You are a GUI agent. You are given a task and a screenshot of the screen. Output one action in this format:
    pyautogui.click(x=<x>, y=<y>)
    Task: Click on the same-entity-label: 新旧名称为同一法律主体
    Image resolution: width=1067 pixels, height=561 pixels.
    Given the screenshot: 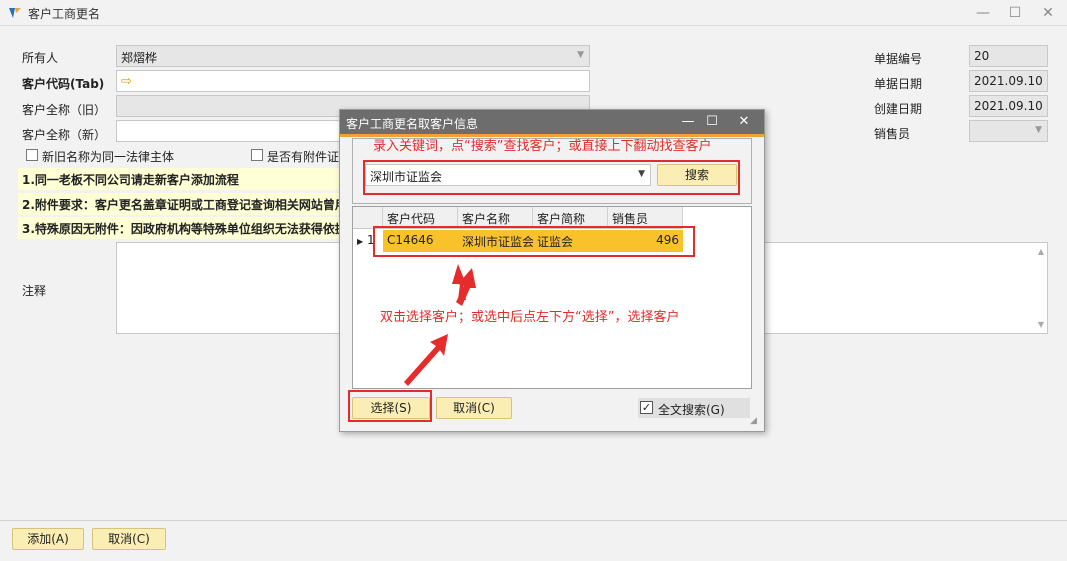 What is the action you would take?
    pyautogui.click(x=108, y=157)
    